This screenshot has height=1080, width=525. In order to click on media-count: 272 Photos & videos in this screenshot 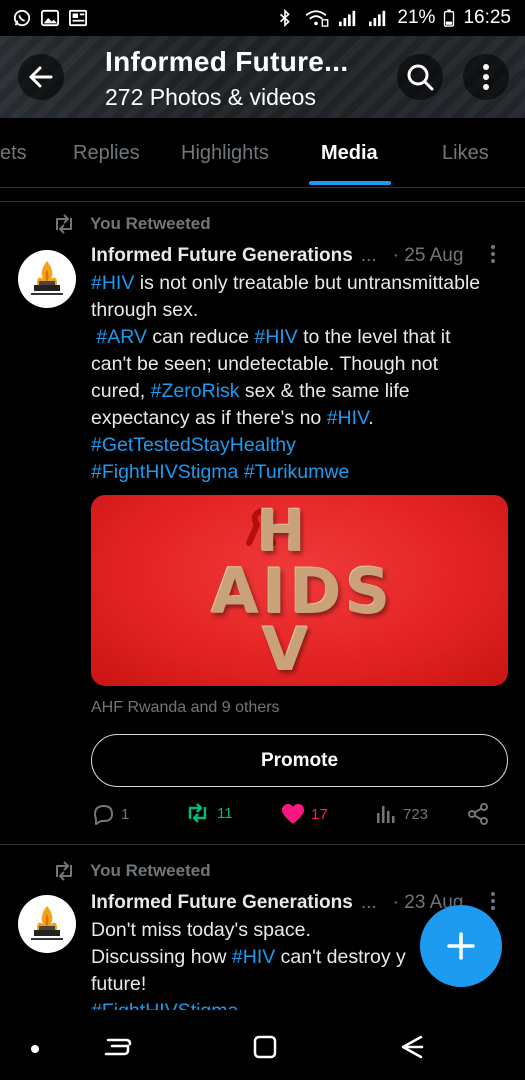, I will do `click(210, 97)`.